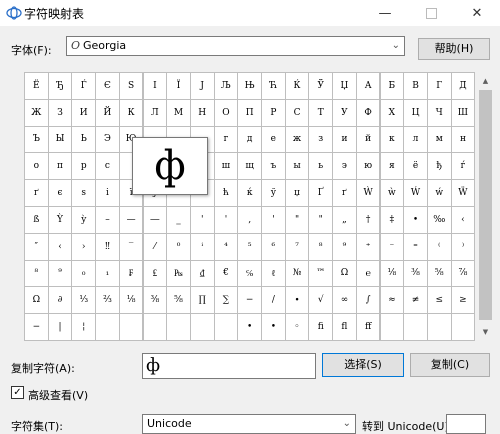  I want to click on char-cell: ⅞, so click(463, 273).